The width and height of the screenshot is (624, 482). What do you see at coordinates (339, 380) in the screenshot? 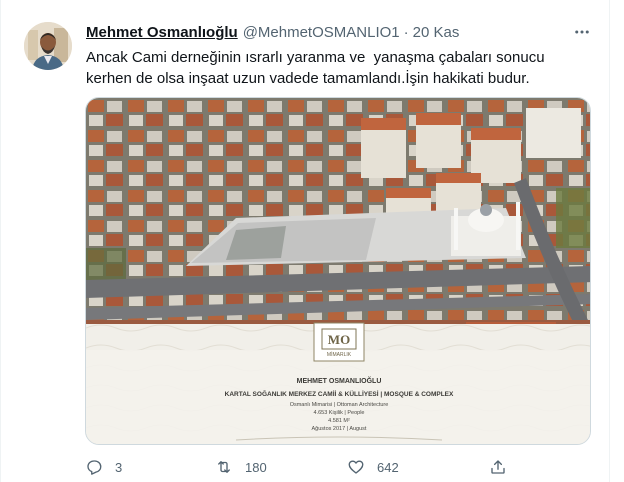
I see `caption-name: MEHMET OSMANLIOĞLU` at bounding box center [339, 380].